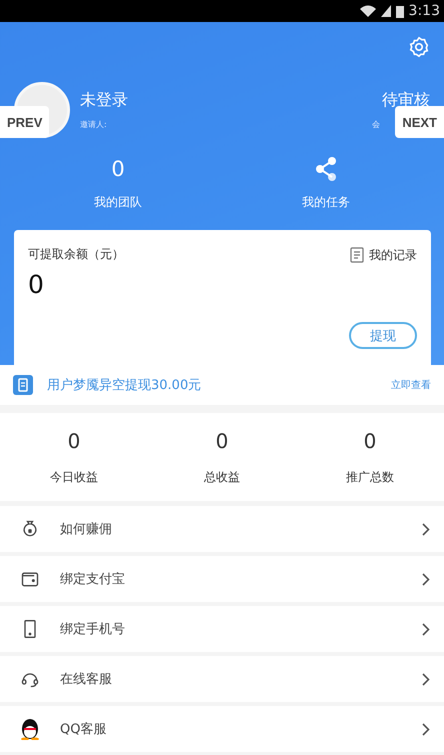 This screenshot has height=755, width=444. What do you see at coordinates (94, 124) in the screenshot?
I see `inviter-label: 邀请人:` at bounding box center [94, 124].